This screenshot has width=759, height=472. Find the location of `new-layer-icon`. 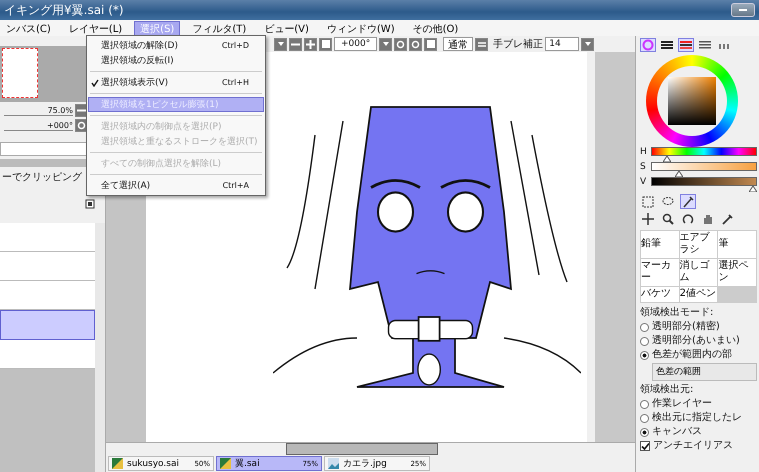

new-layer-icon is located at coordinates (90, 204).